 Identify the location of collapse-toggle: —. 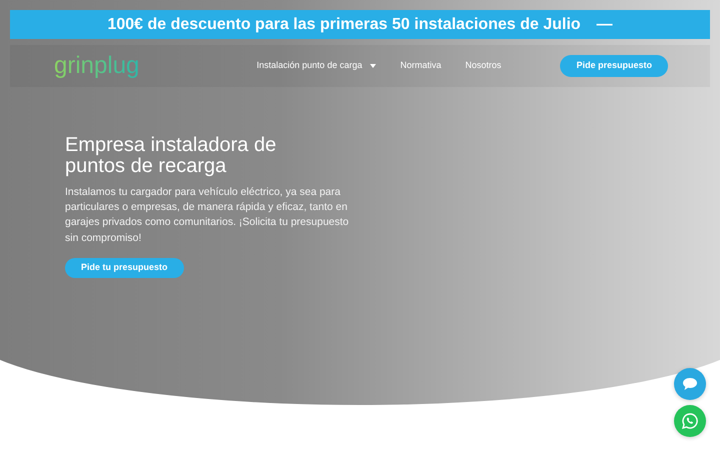
(604, 24).